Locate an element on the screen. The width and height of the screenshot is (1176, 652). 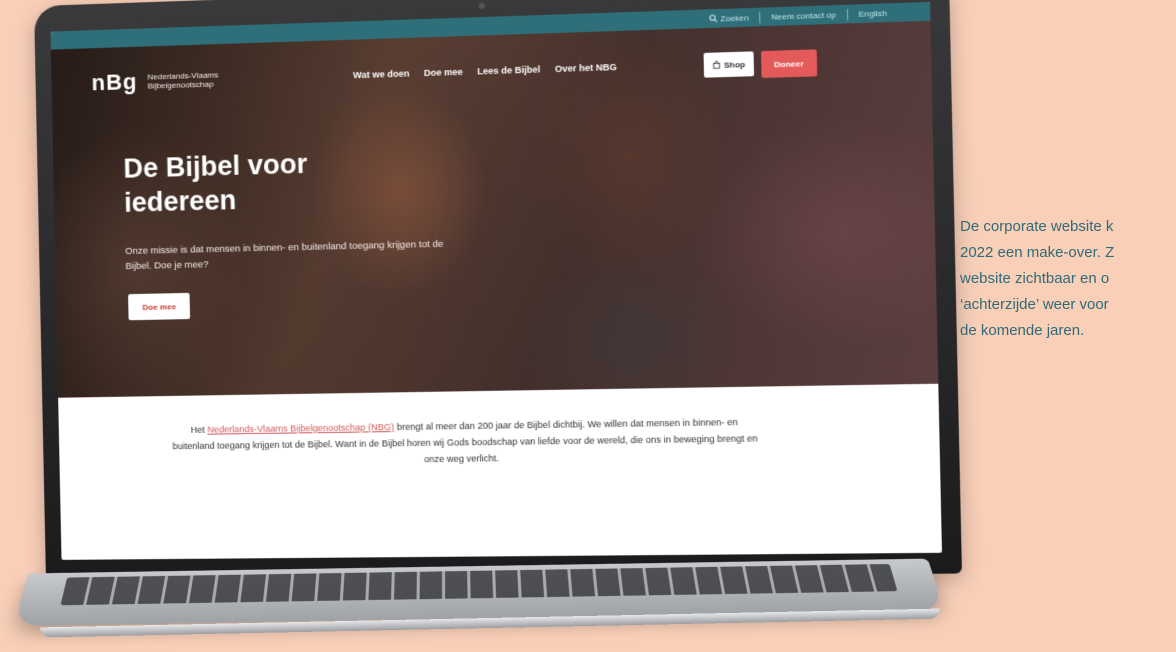
donate-button: Doneer is located at coordinates (789, 63).